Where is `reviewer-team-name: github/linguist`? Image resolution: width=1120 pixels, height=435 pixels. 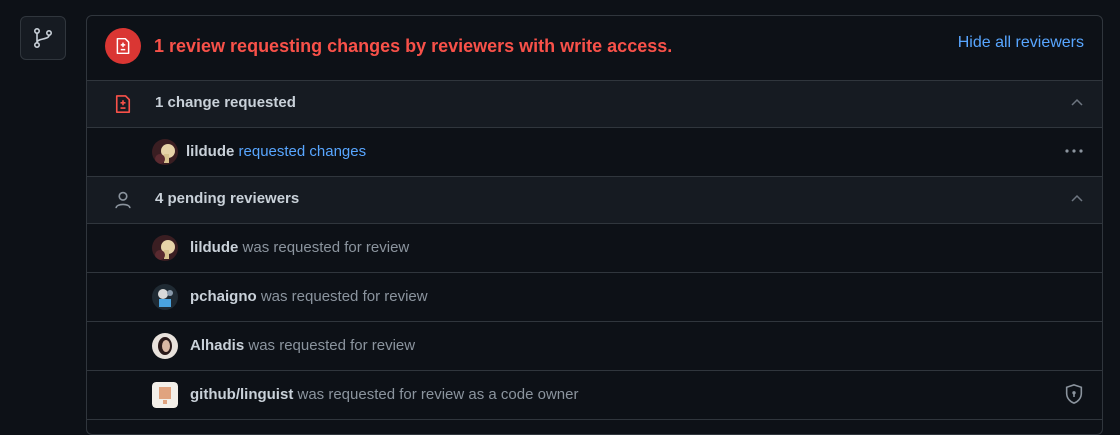 reviewer-team-name: github/linguist is located at coordinates (241, 394).